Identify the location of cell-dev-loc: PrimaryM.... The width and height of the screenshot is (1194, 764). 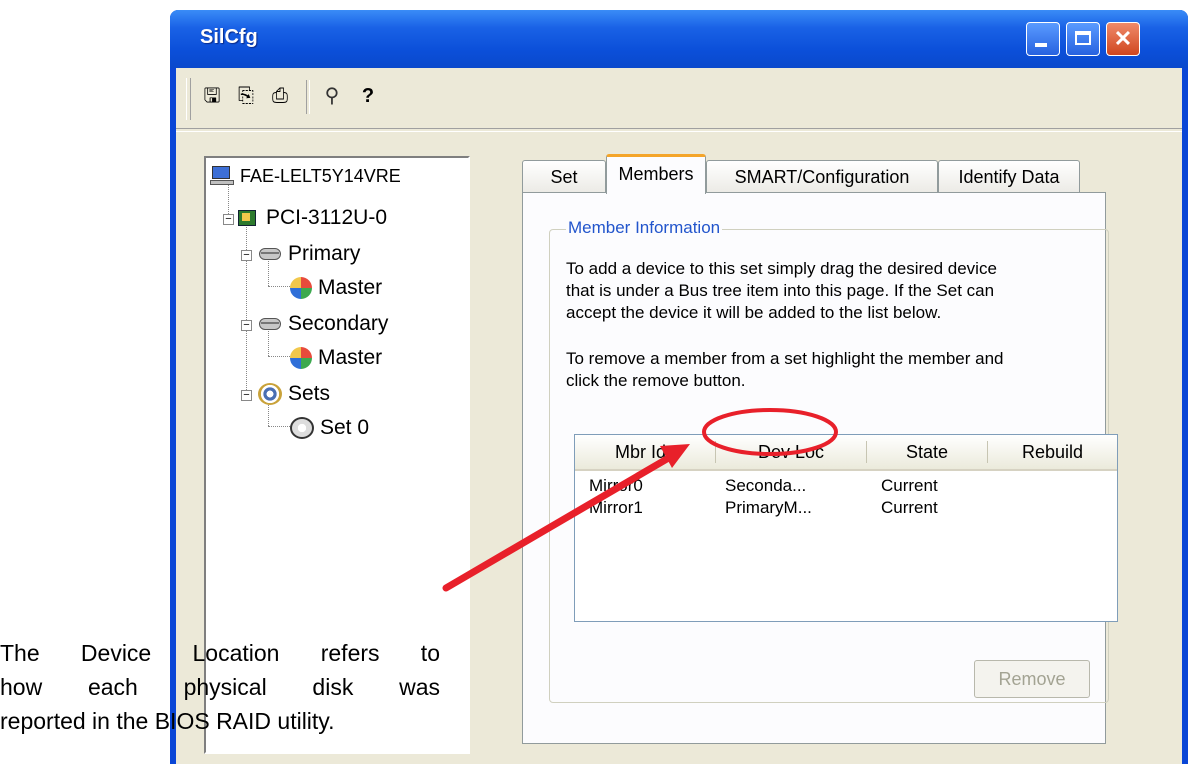
(768, 507).